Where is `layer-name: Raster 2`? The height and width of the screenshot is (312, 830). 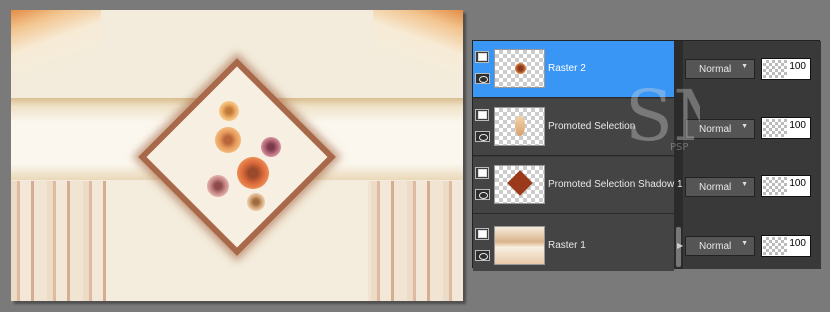
layer-name: Raster 2 is located at coordinates (567, 68).